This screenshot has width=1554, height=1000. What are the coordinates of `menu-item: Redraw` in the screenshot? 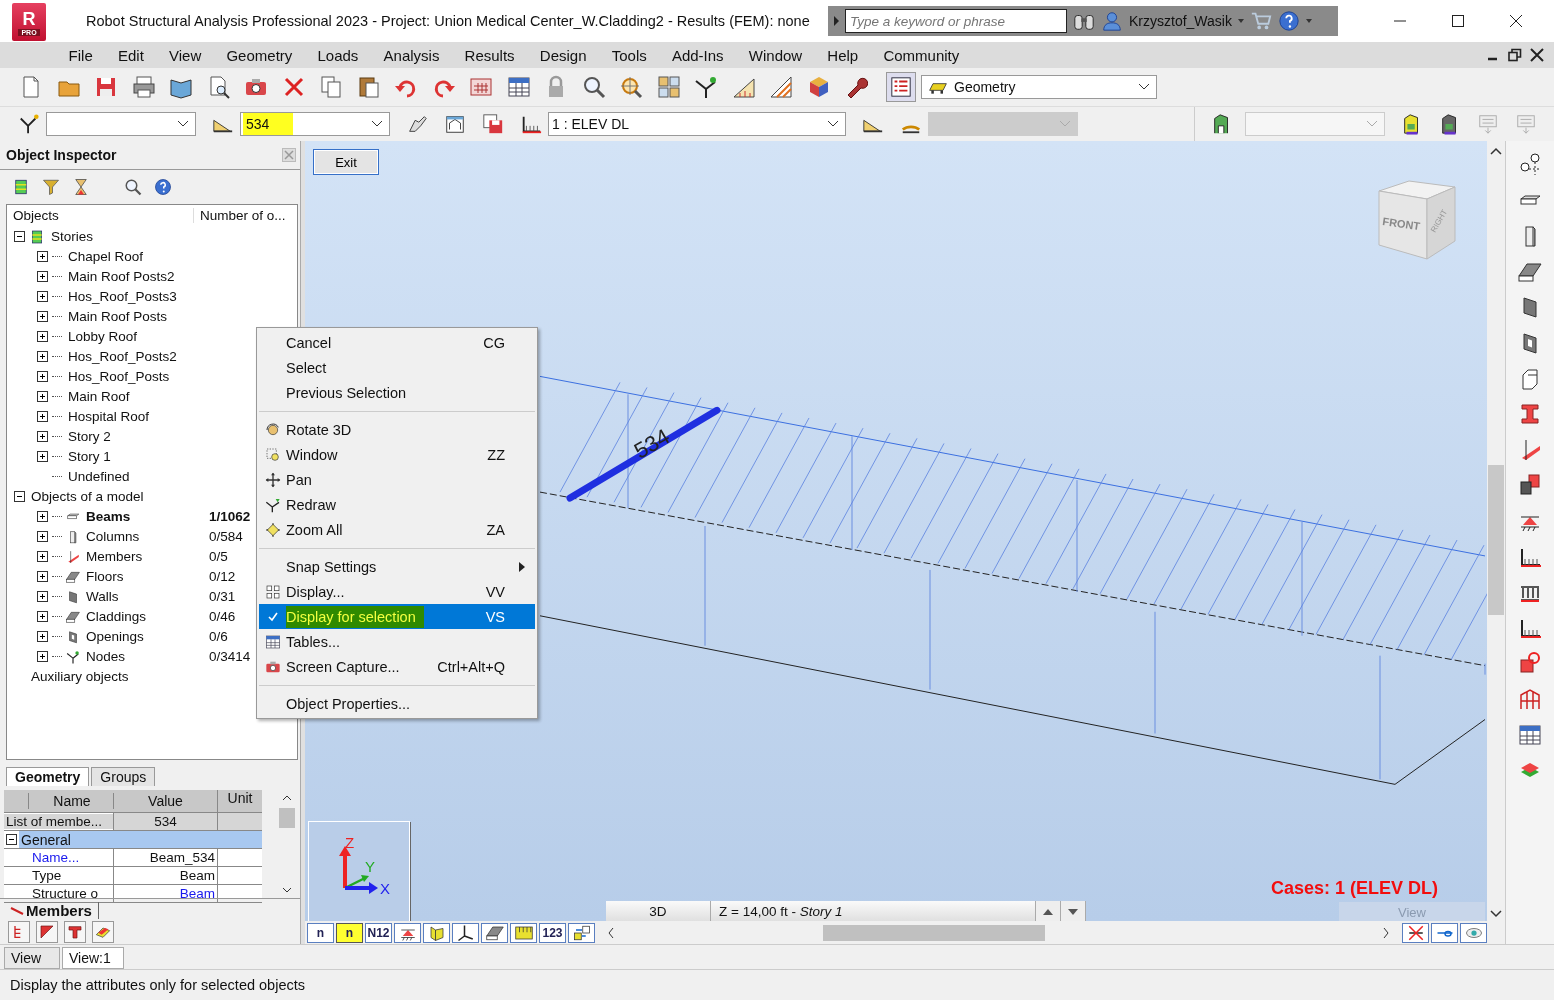 It's located at (397, 504).